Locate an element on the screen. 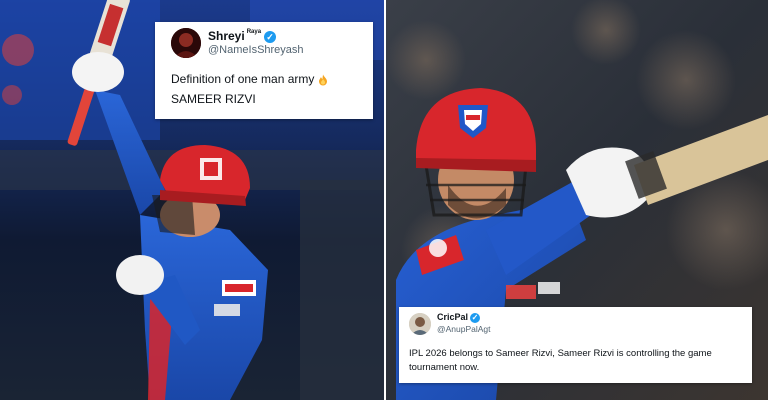 Image resolution: width=768 pixels, height=400 pixels. fire-icon is located at coordinates (323, 80).